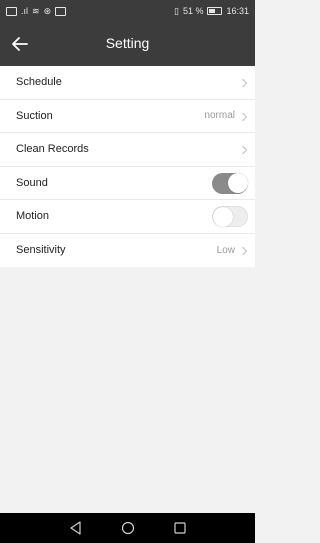 This screenshot has height=543, width=320. Describe the element at coordinates (39, 82) in the screenshot. I see `row-label: Schedule` at that location.